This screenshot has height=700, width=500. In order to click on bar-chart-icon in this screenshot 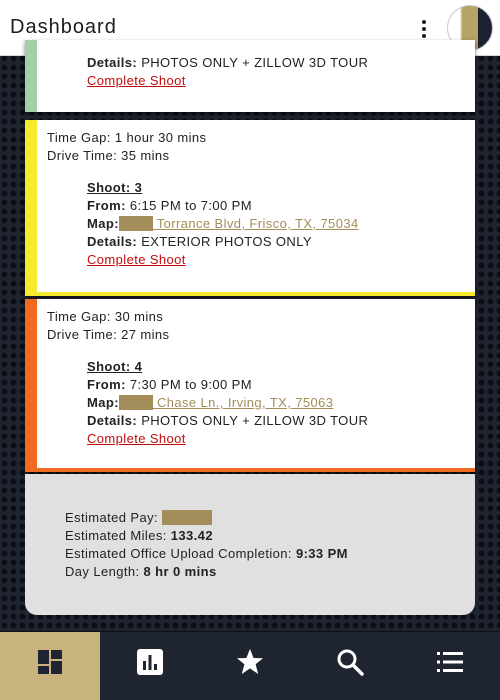, I will do `click(150, 662)`.